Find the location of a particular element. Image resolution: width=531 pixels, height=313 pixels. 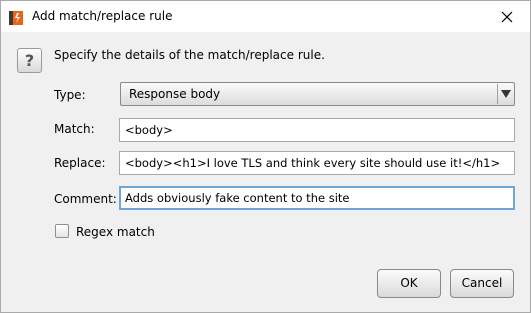

comment-label: Comment: is located at coordinates (85, 199).